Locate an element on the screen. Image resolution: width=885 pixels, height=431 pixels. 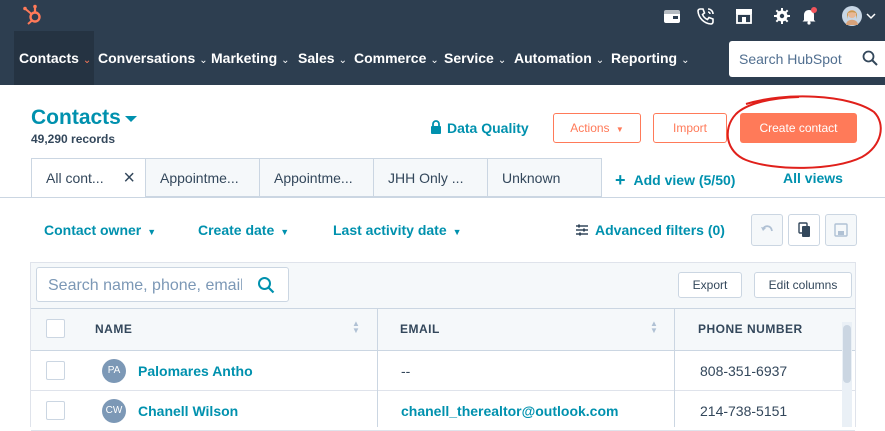
hubspot-sprocket-logo is located at coordinates (33, 15).